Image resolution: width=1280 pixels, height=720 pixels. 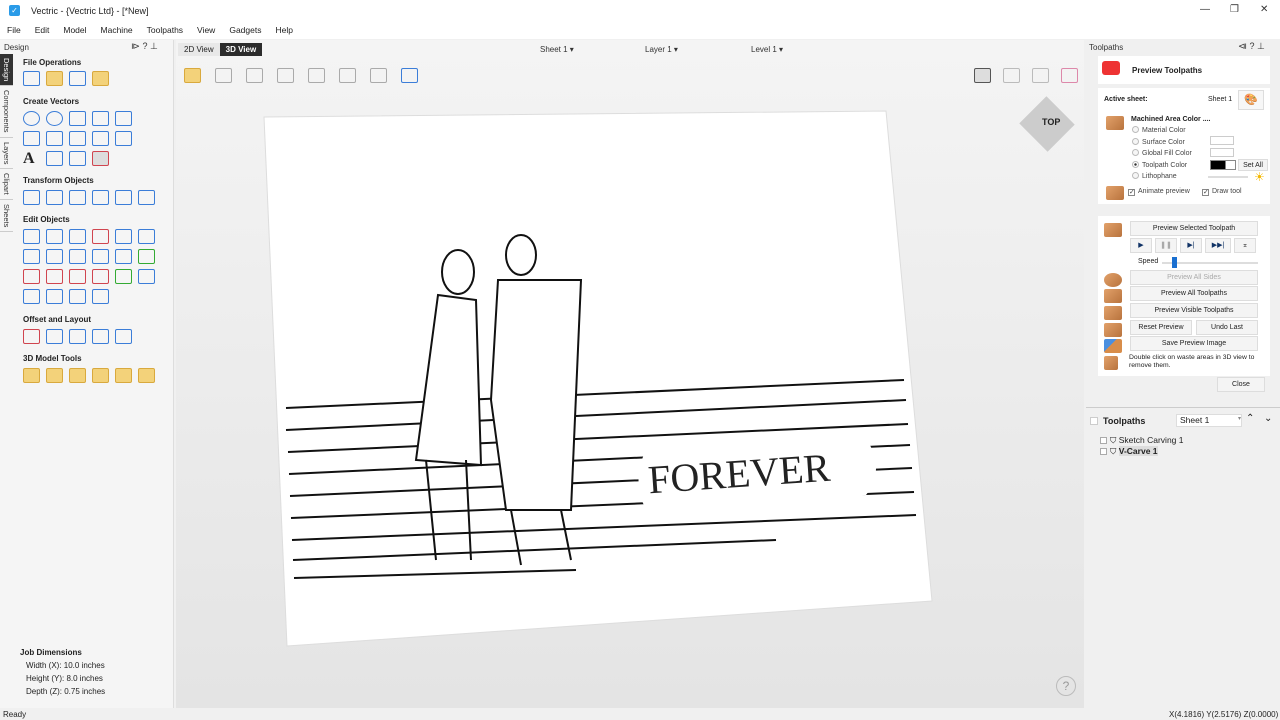 What do you see at coordinates (54, 296) in the screenshot?
I see `smooth-icon` at bounding box center [54, 296].